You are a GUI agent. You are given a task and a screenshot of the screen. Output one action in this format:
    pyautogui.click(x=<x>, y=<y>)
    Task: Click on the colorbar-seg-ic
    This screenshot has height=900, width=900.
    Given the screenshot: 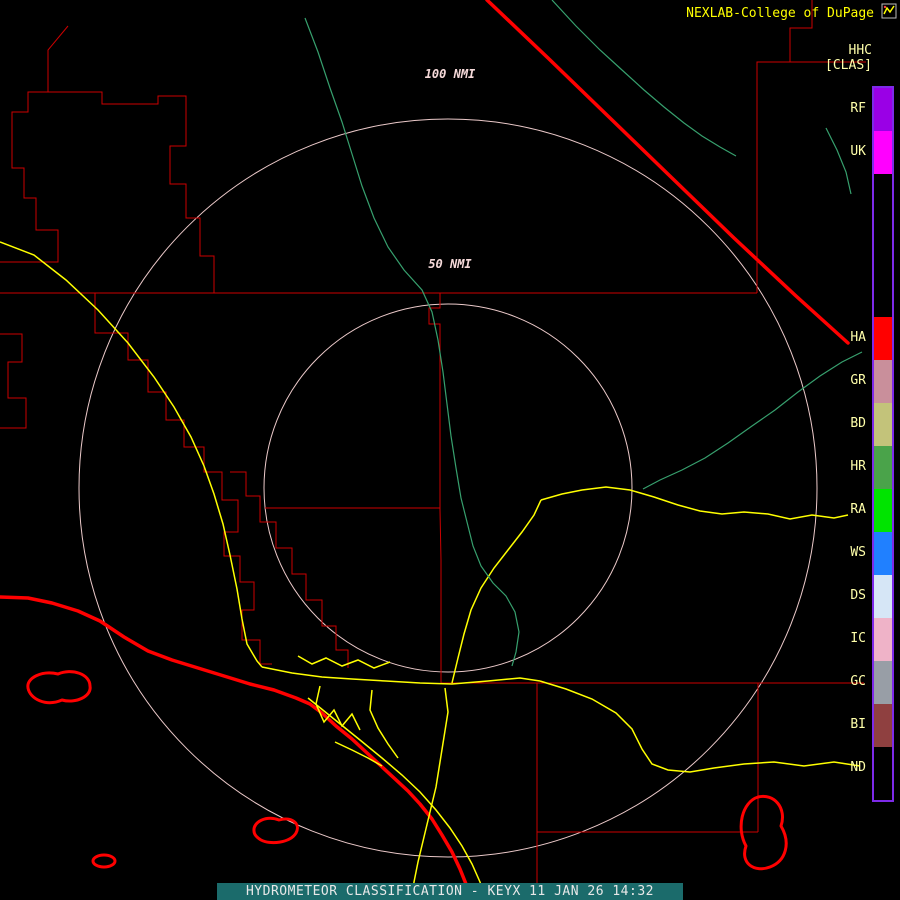 What is the action you would take?
    pyautogui.click(x=883, y=639)
    